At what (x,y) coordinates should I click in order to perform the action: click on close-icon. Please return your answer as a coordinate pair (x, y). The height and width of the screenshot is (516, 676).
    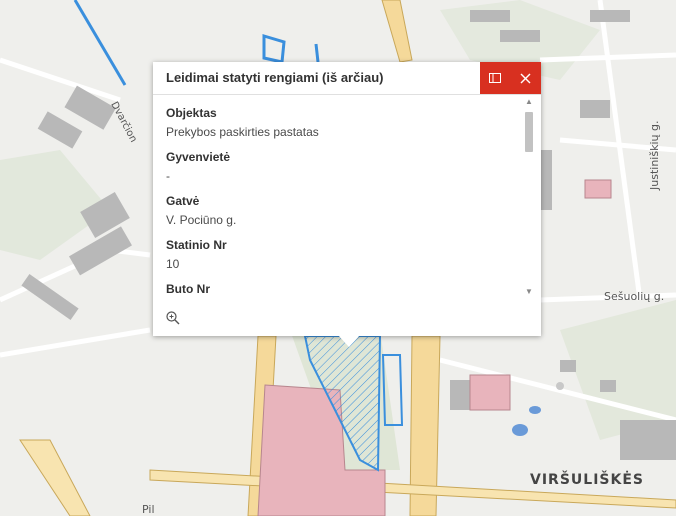
    Looking at the image, I should click on (525, 78).